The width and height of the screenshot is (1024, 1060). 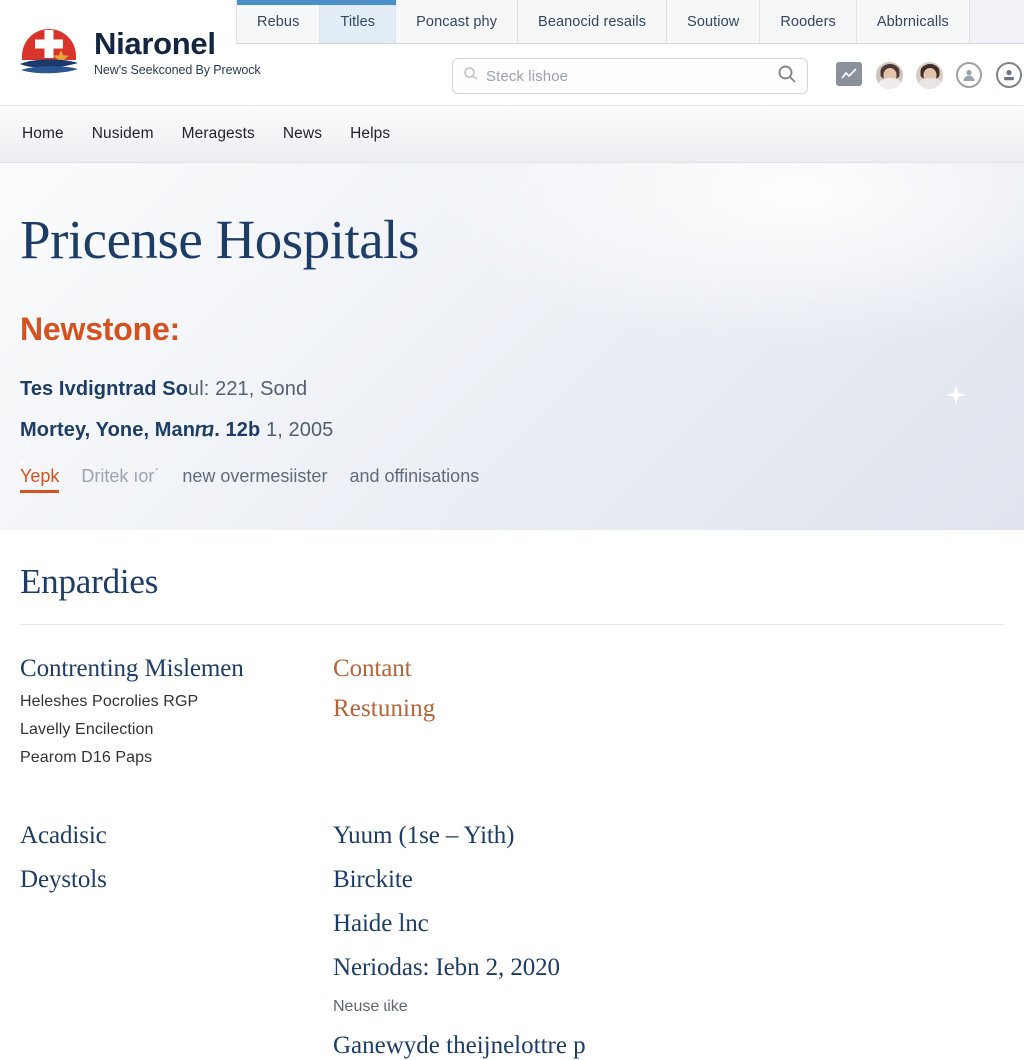 What do you see at coordinates (787, 76) in the screenshot?
I see `search-icon` at bounding box center [787, 76].